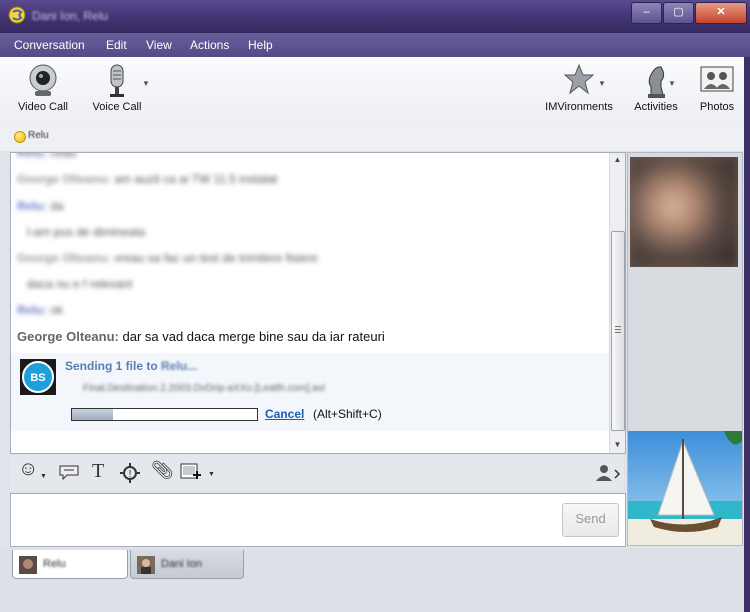  I want to click on imvironments-button: IMVironments, so click(579, 91).